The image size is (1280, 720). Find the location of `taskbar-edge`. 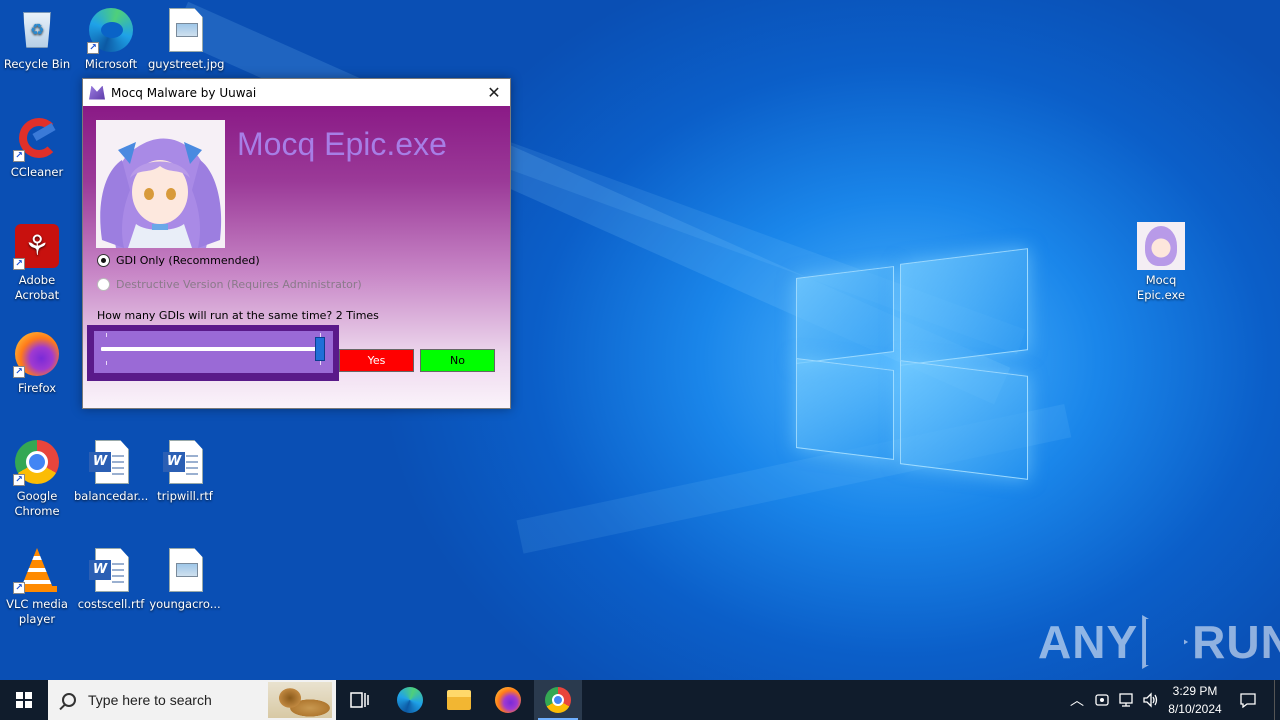

taskbar-edge is located at coordinates (410, 700).